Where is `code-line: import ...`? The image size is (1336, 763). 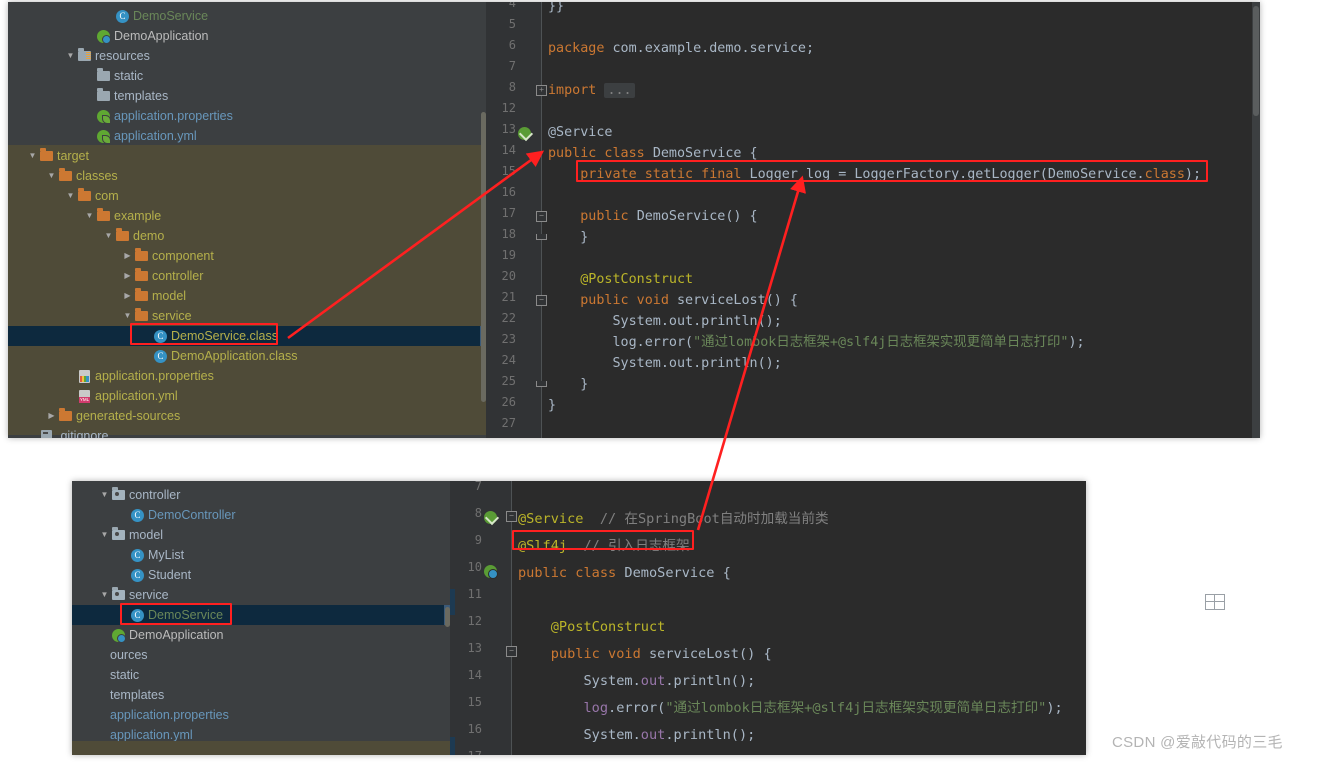
code-line: import ... is located at coordinates (591, 90).